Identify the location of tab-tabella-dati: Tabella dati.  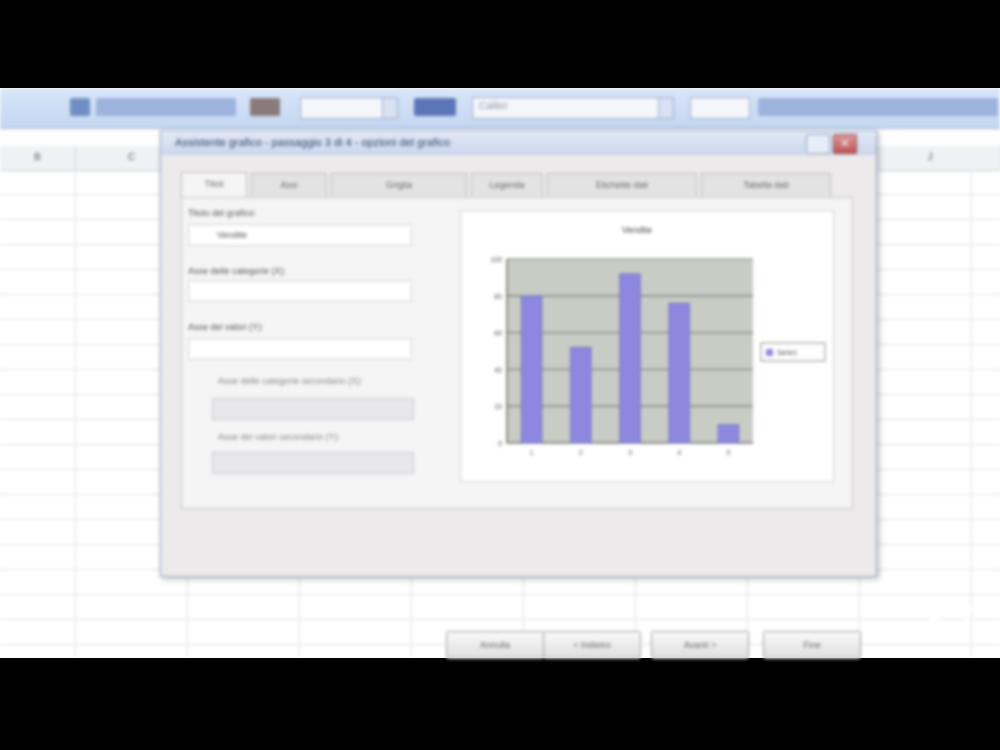
(766, 184).